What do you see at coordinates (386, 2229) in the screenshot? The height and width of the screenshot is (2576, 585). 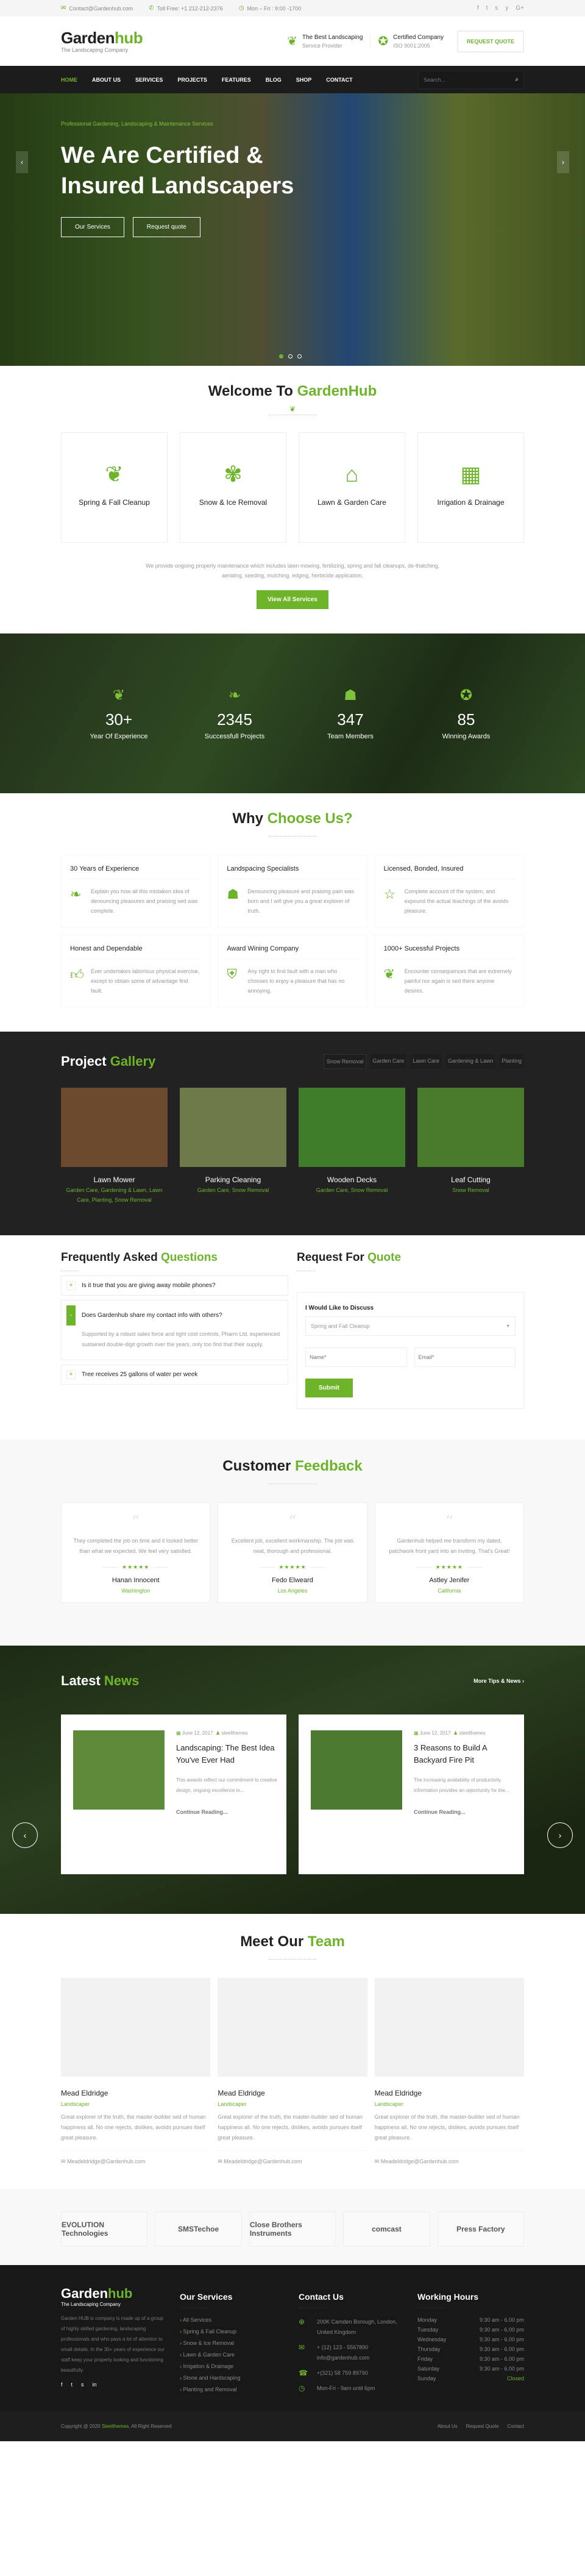 I see `client-logo: comcast` at bounding box center [386, 2229].